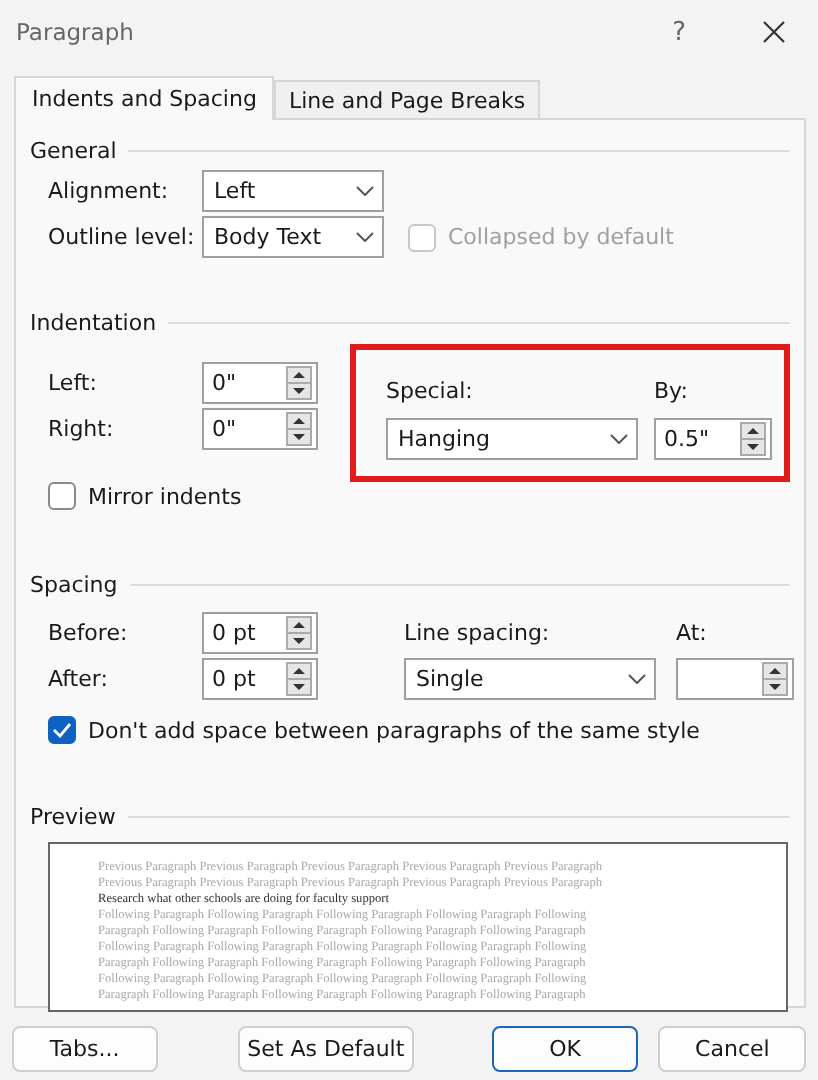  Describe the element at coordinates (430, 391) in the screenshot. I see `field-label: Special:` at that location.